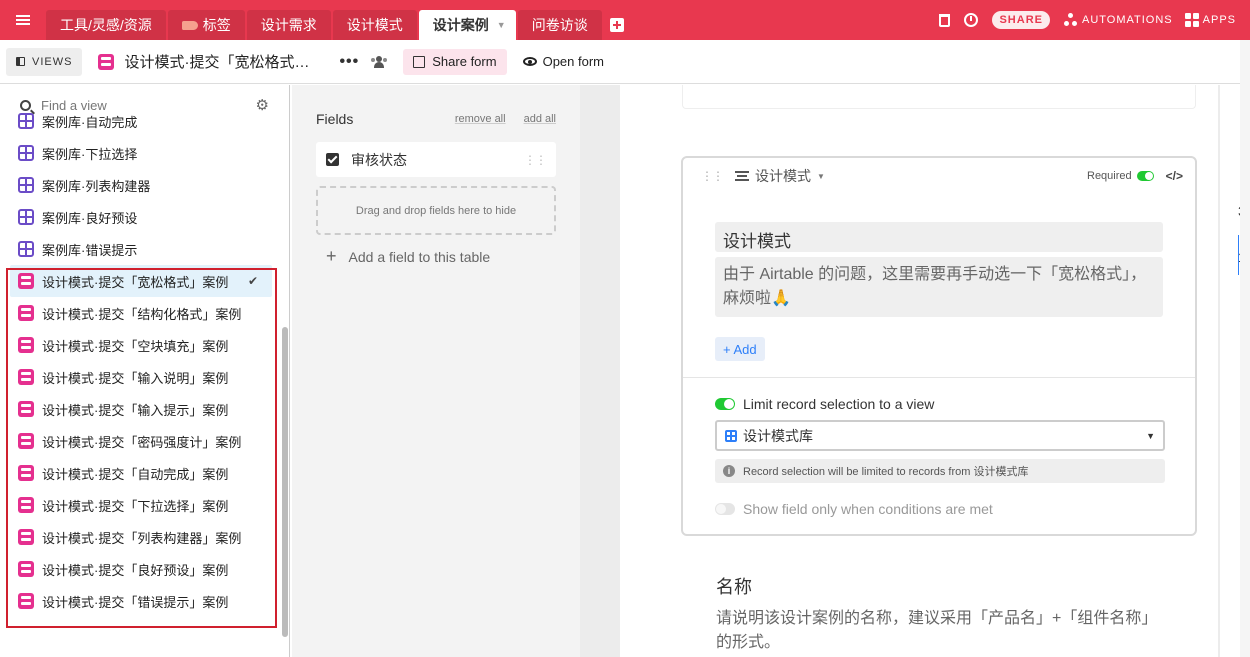 The width and height of the screenshot is (1250, 657). I want to click on more-options-icon: •••, so click(349, 62).